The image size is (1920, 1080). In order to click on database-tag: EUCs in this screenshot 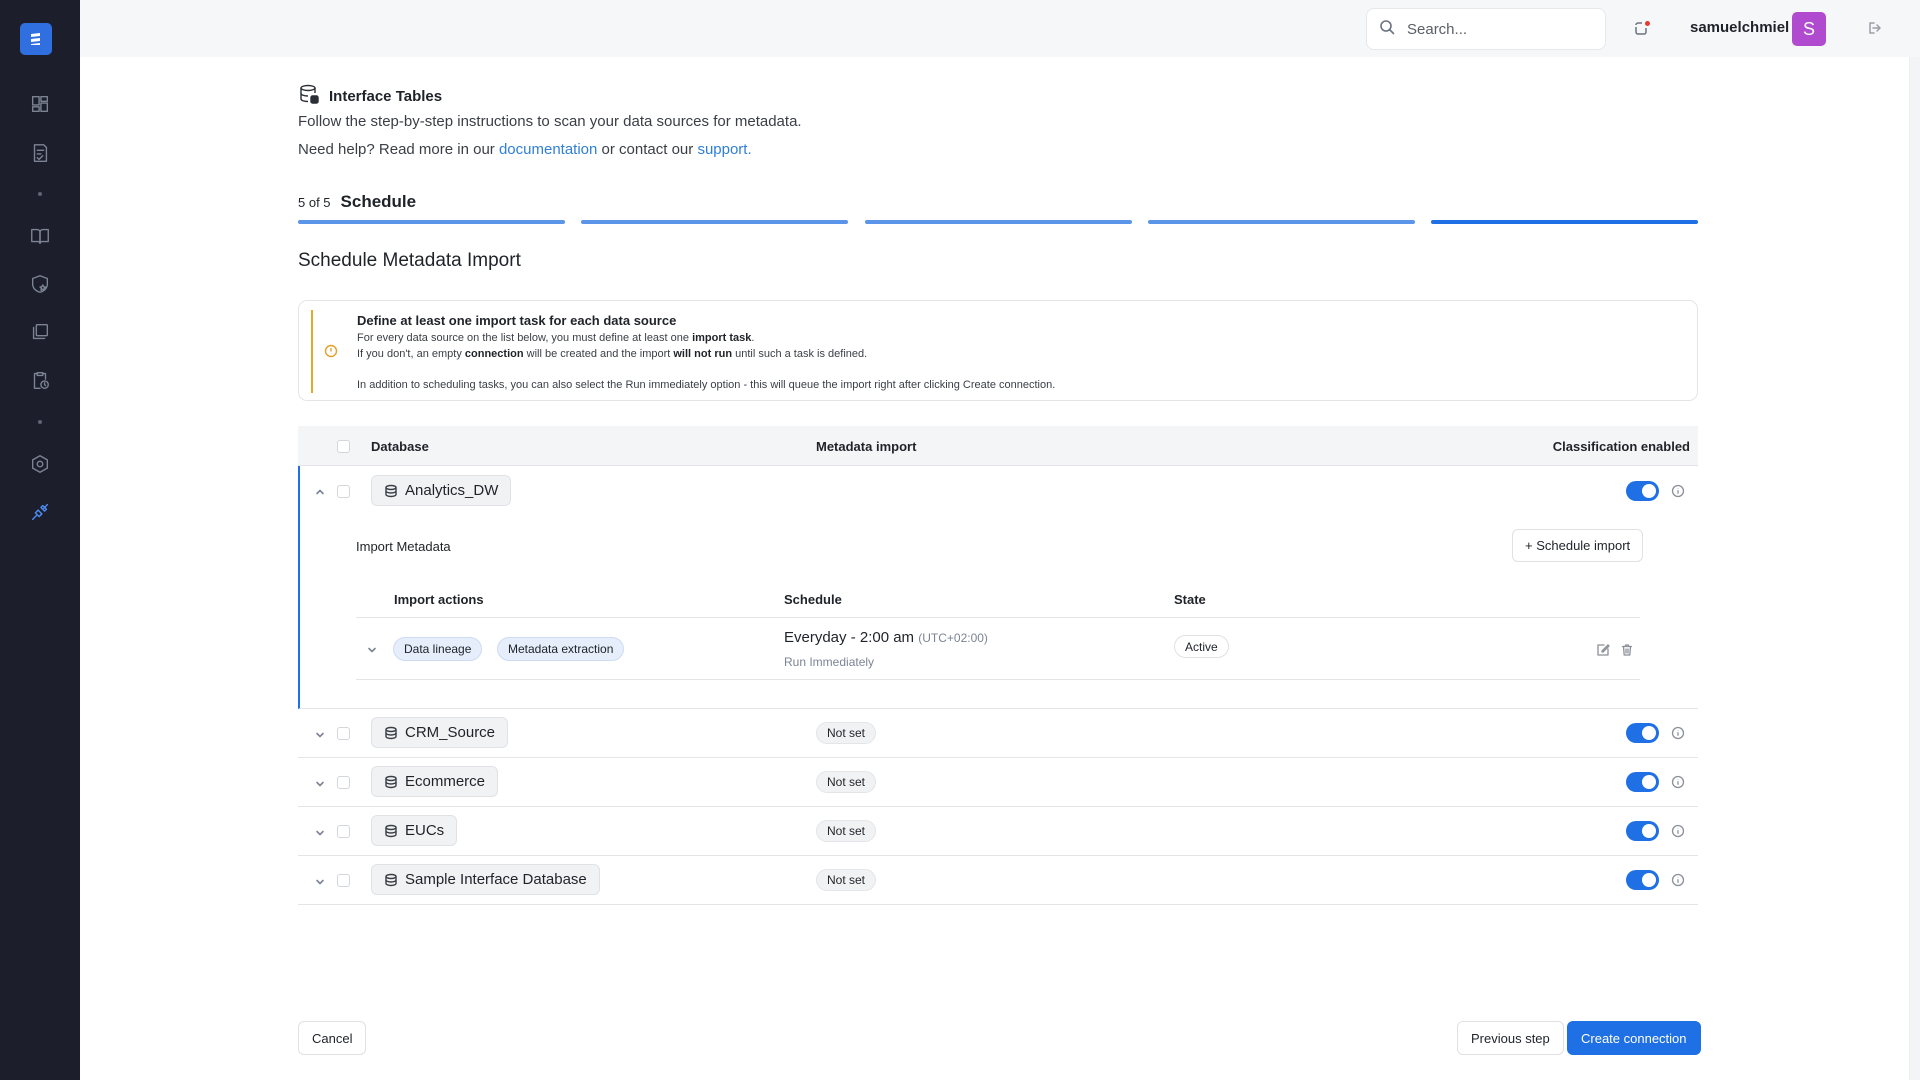, I will do `click(414, 830)`.